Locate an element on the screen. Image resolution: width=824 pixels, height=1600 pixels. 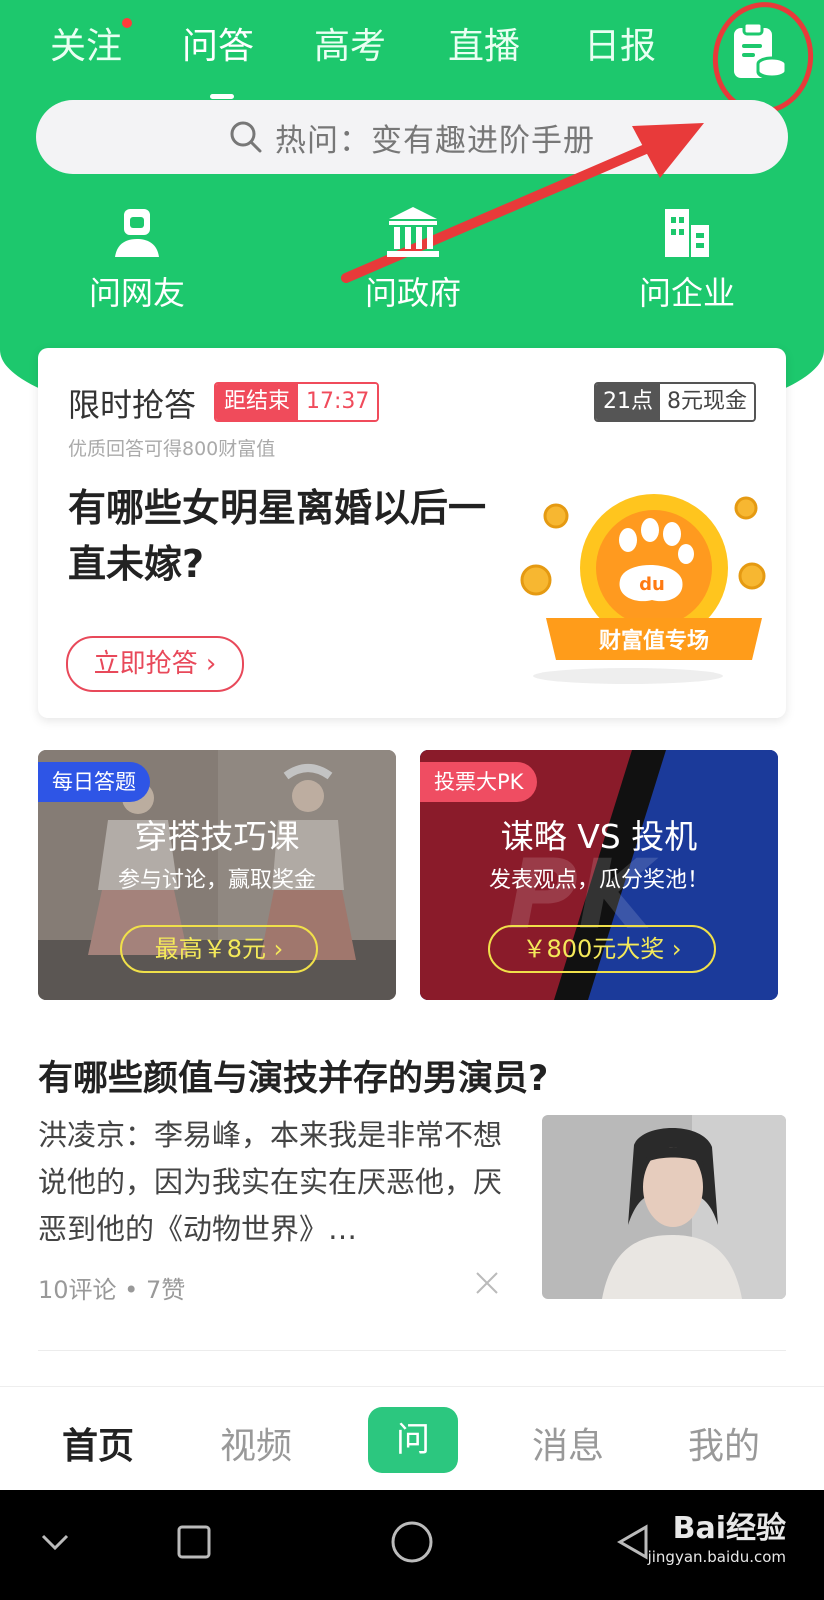
countdown-label: 距结束 is located at coordinates (257, 402).